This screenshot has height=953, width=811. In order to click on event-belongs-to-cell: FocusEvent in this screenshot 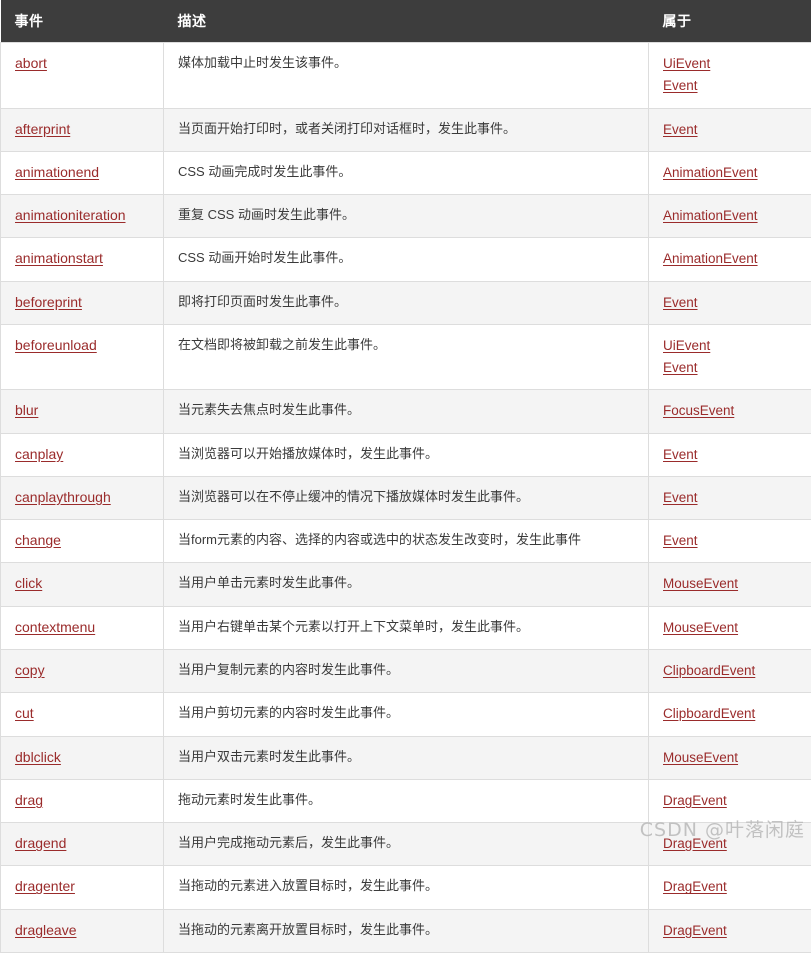, I will do `click(730, 411)`.